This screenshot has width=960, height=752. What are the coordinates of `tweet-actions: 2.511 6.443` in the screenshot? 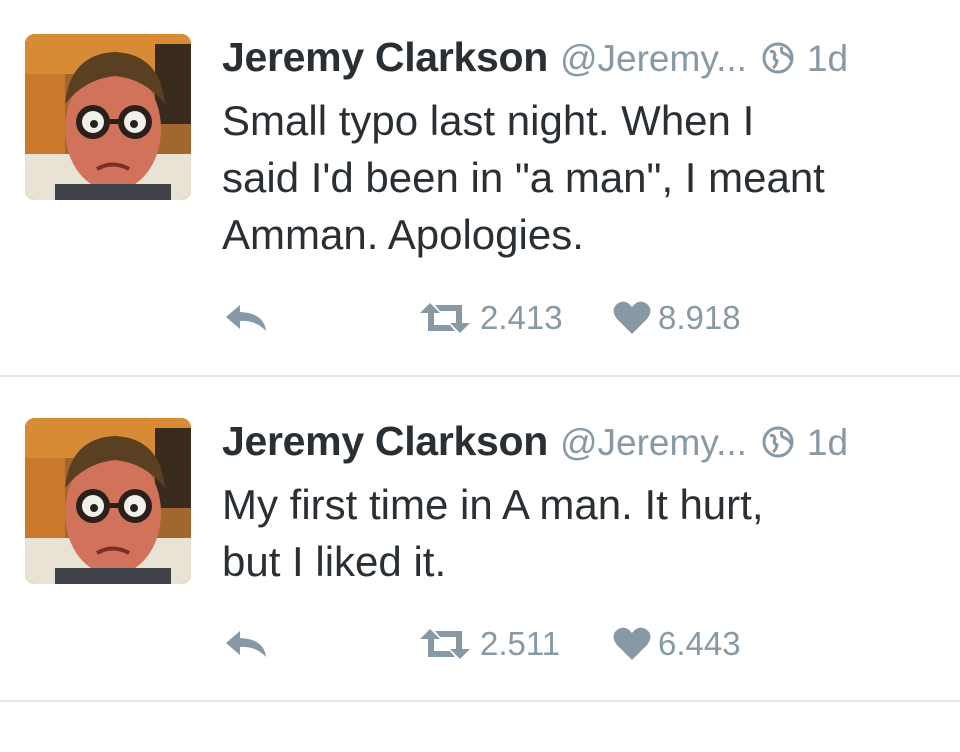 It's located at (522, 644).